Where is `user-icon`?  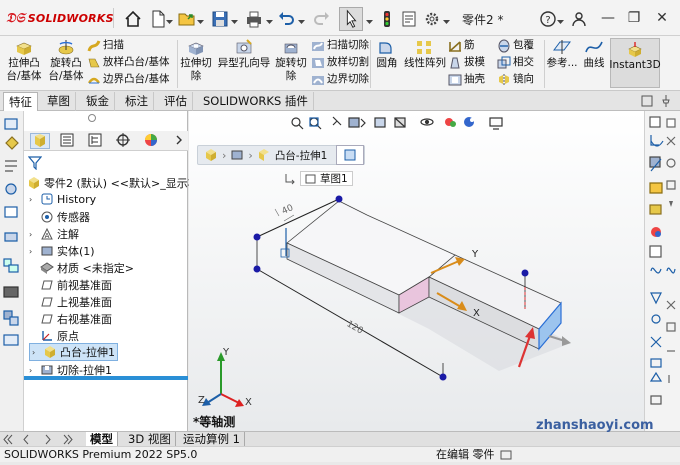
user-icon is located at coordinates (579, 19).